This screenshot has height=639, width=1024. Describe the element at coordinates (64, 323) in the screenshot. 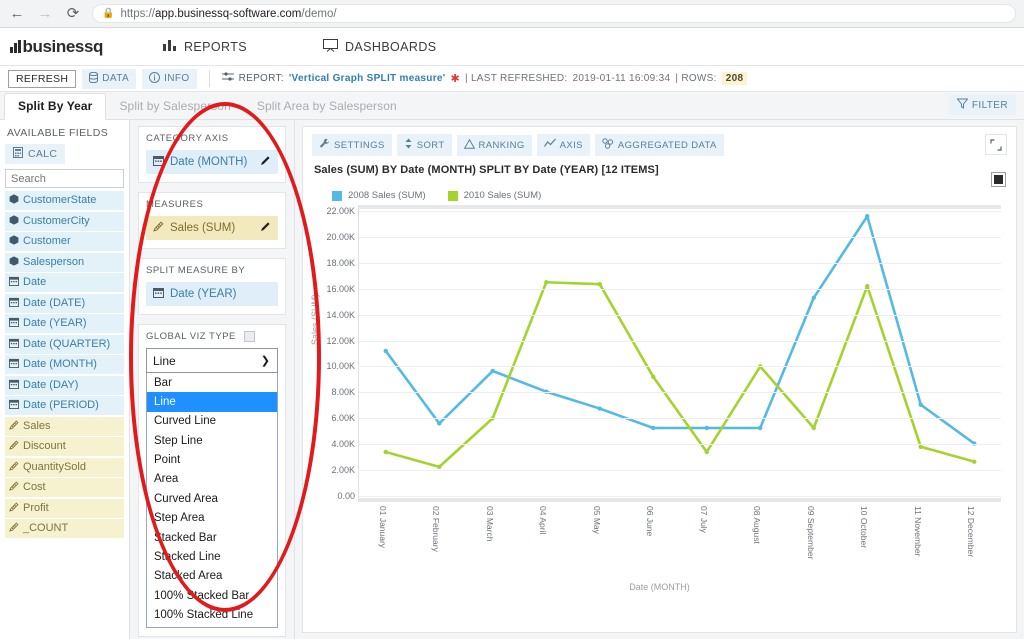

I see `field-item: Date (YEAR)` at that location.